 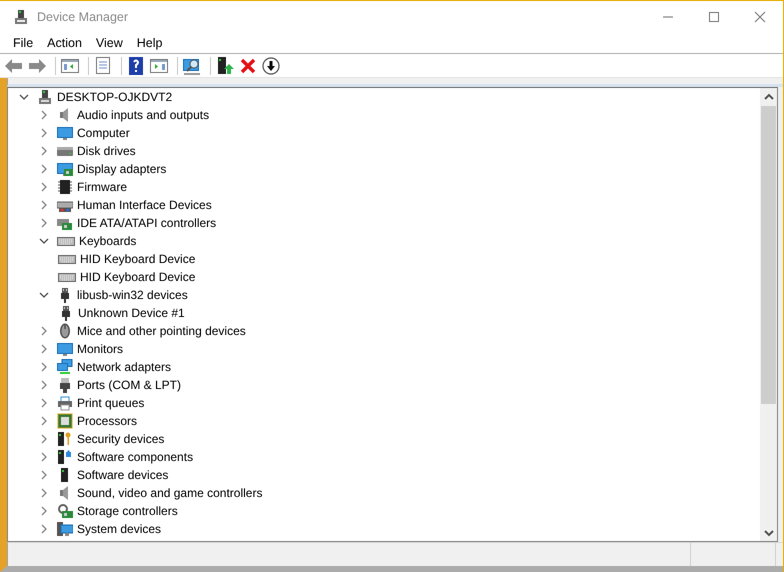 I want to click on tree-item: Monitors, so click(x=100, y=349).